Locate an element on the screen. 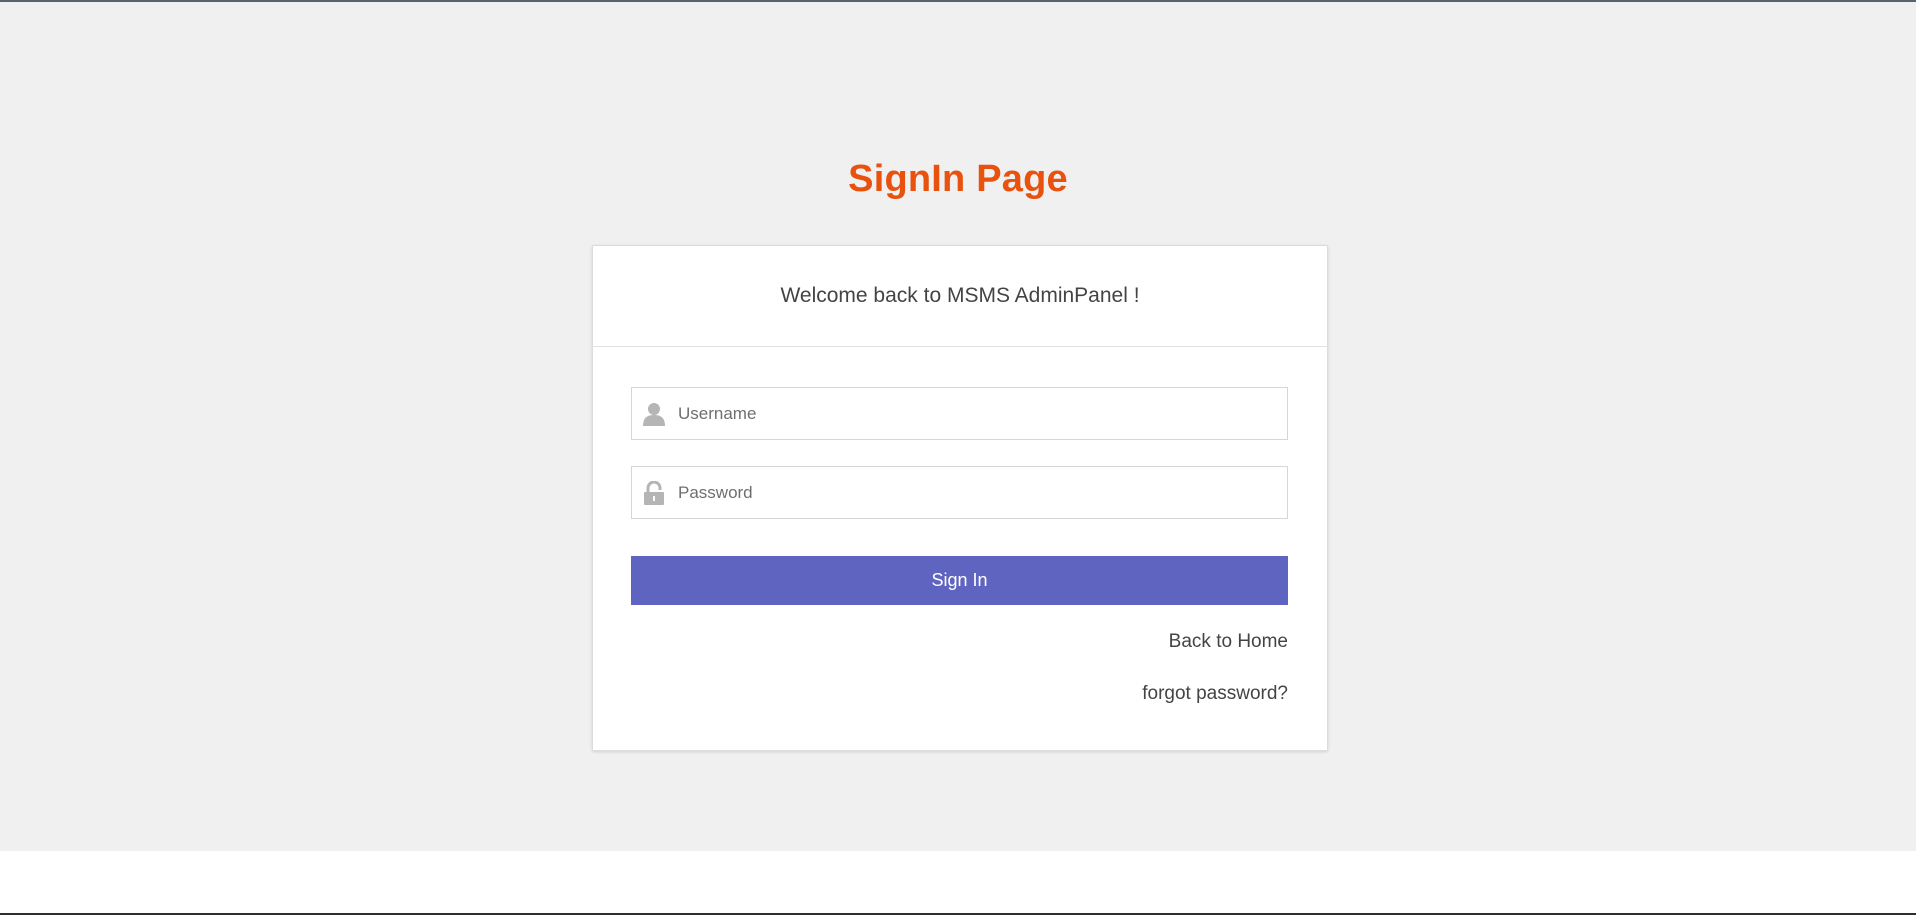  username-input is located at coordinates (976, 413).